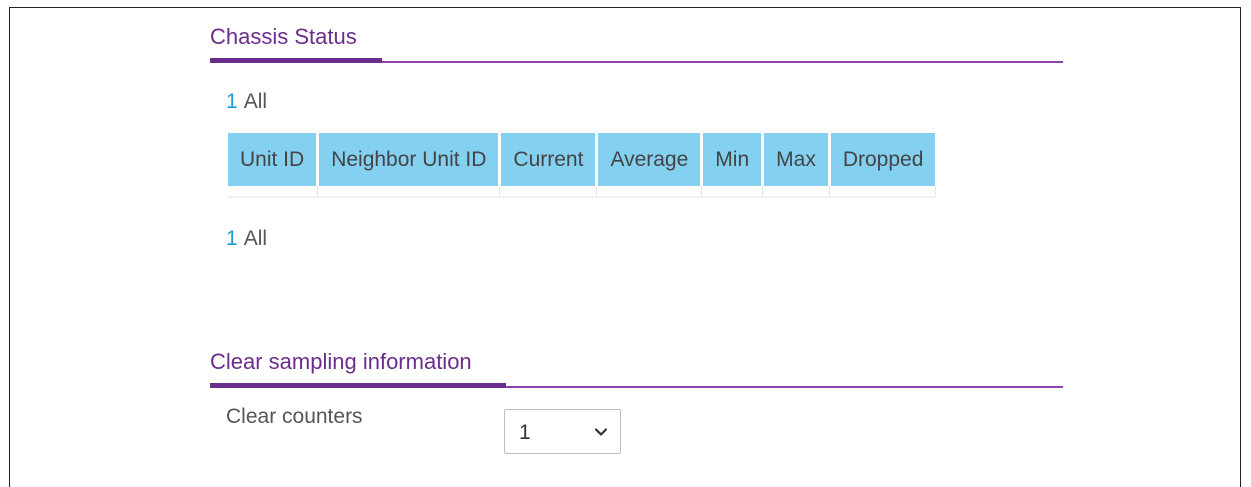  Describe the element at coordinates (294, 416) in the screenshot. I see `clear-counters-label: Clear counters` at that location.